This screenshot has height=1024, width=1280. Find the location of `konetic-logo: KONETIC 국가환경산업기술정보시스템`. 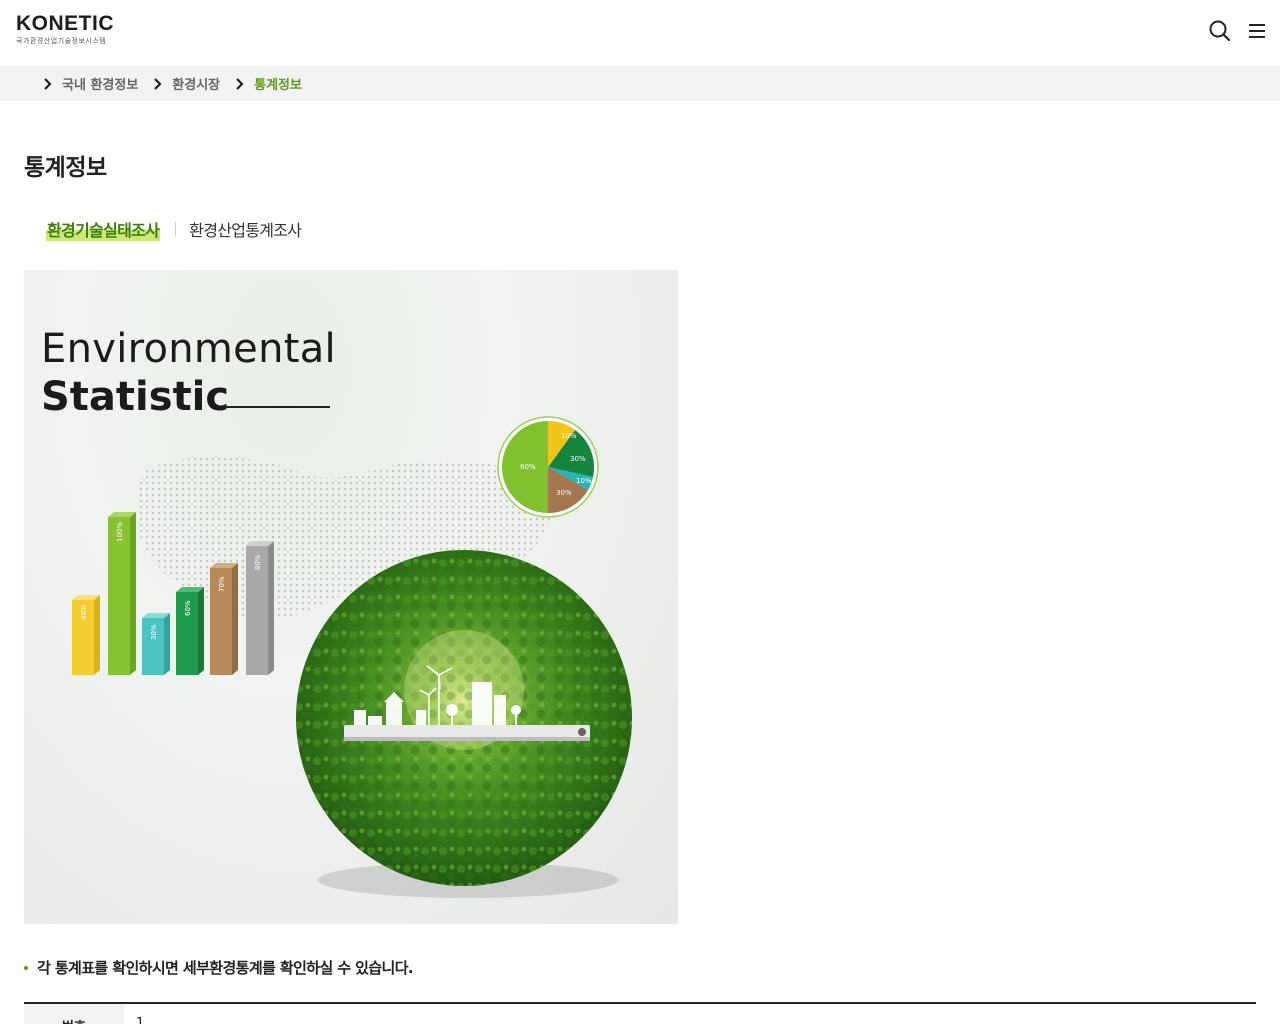

konetic-logo: KONETIC 국가환경산업기술정보시스템 is located at coordinates (65, 29).